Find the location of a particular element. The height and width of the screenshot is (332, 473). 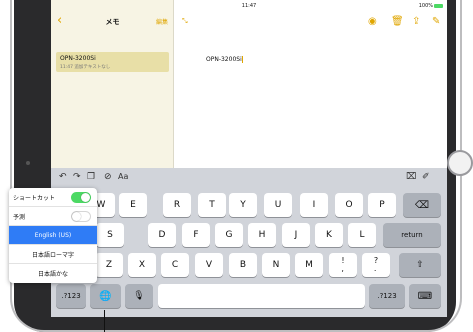

globe-key: 🌐 is located at coordinates (105, 296).